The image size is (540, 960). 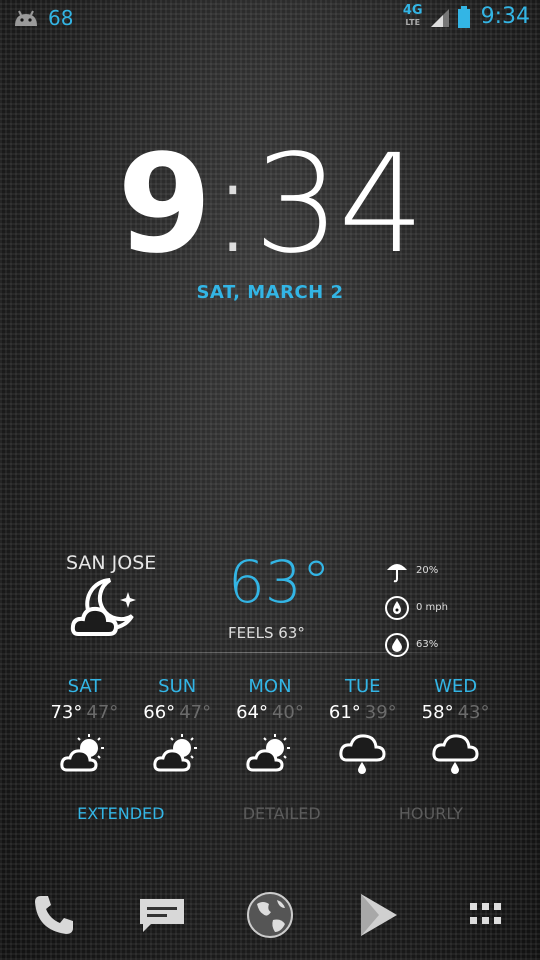 I want to click on tab-hourly: HOURLY, so click(x=431, y=813).